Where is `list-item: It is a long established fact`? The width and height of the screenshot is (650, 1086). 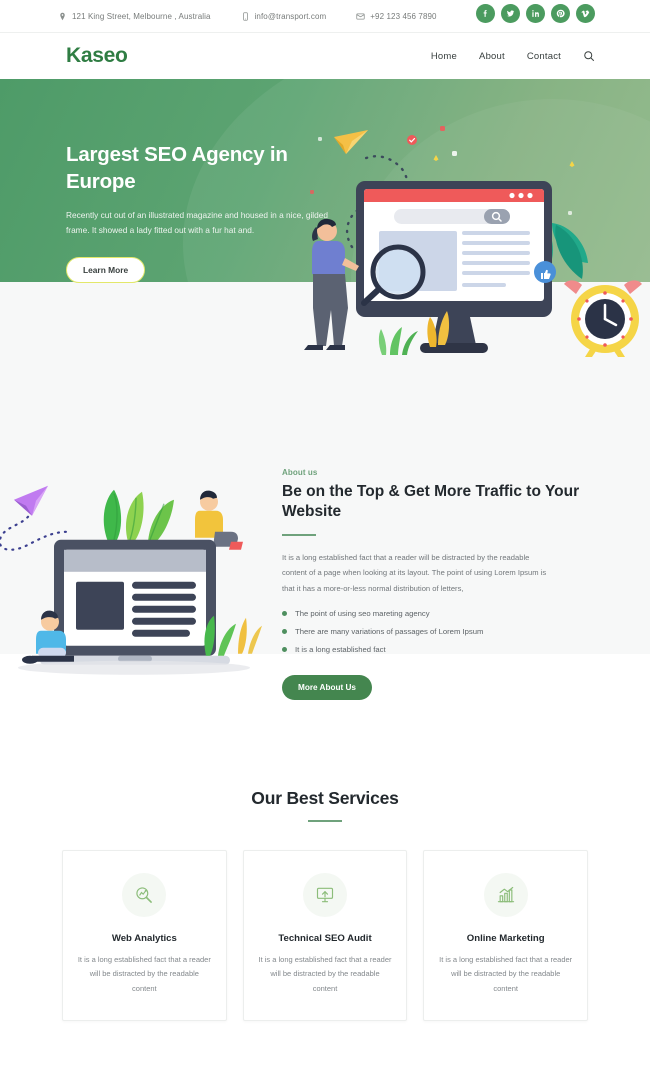
list-item: It is a long established fact is located at coordinates (455, 649).